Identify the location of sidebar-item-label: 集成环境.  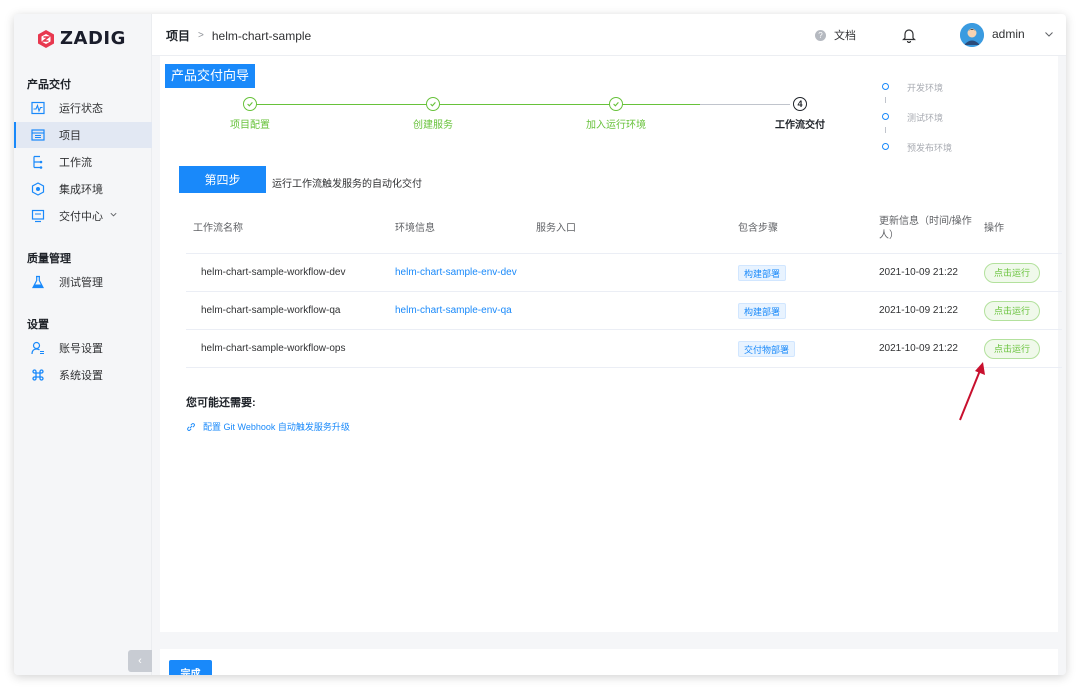
(81, 190).